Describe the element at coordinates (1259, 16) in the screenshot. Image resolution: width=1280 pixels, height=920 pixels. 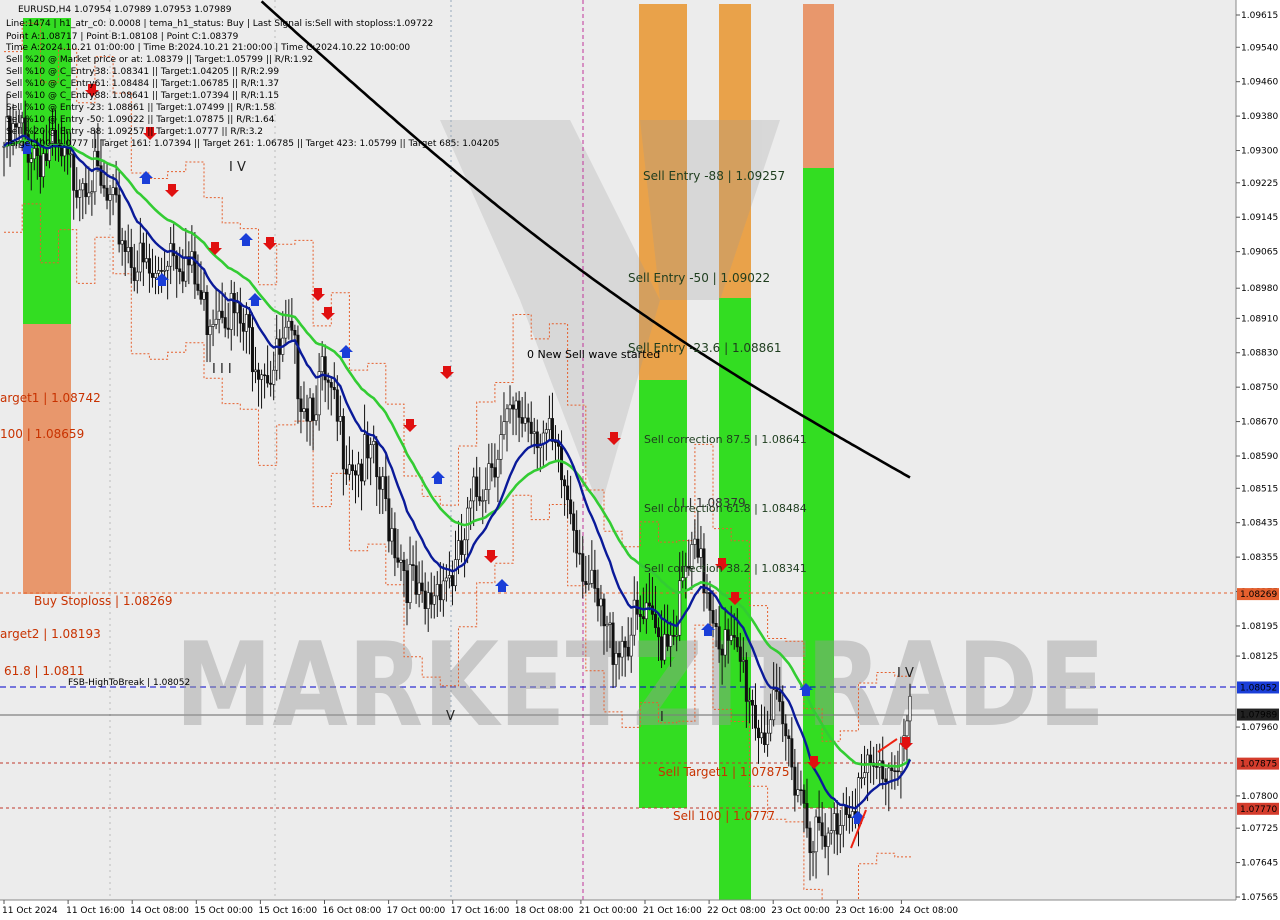
I see `y-tick-label: 1.09615` at that location.